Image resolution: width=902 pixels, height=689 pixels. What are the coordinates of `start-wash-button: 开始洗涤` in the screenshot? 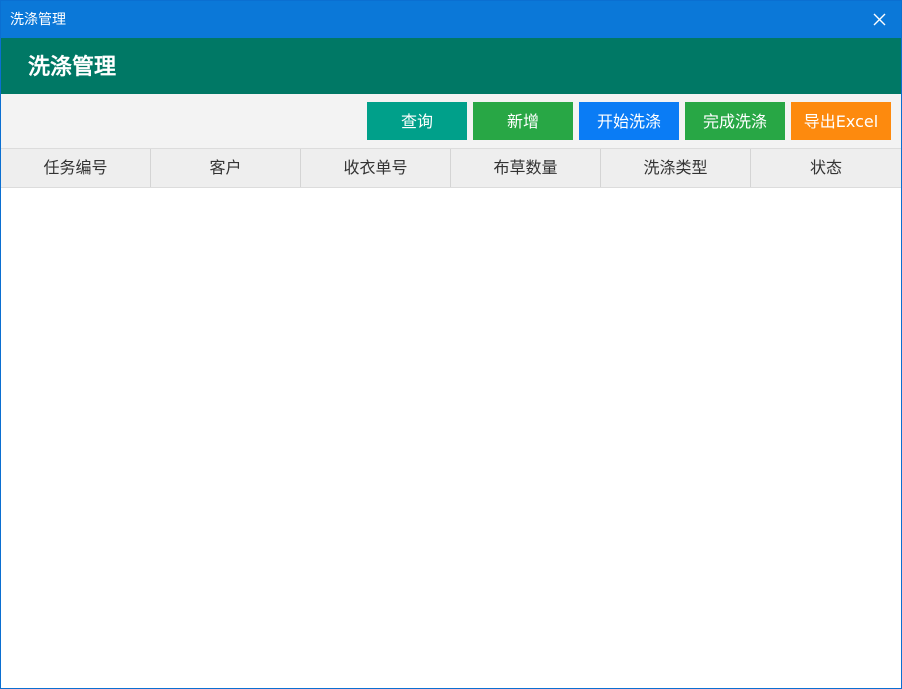 It's located at (629, 121).